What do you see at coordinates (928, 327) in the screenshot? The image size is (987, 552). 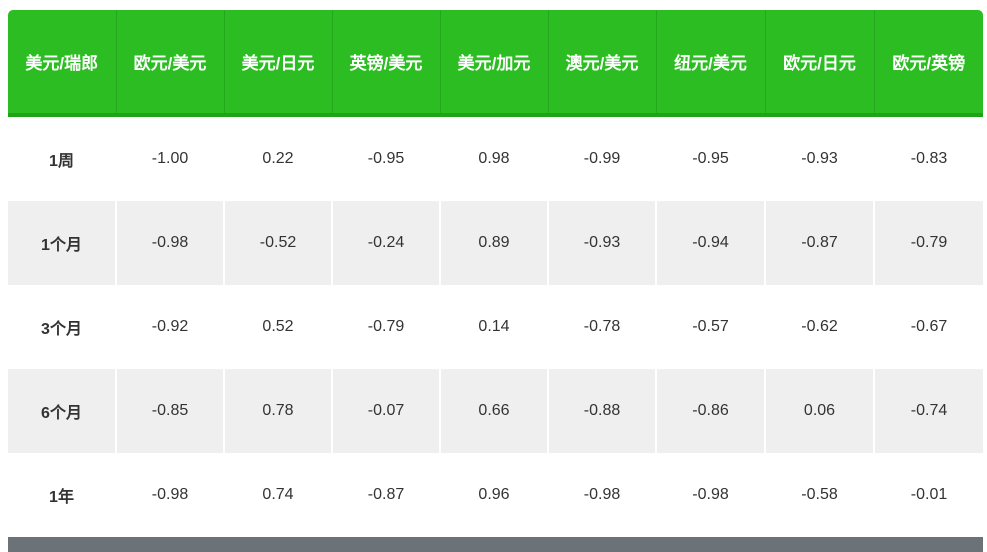 I see `table-cell: -0.67` at bounding box center [928, 327].